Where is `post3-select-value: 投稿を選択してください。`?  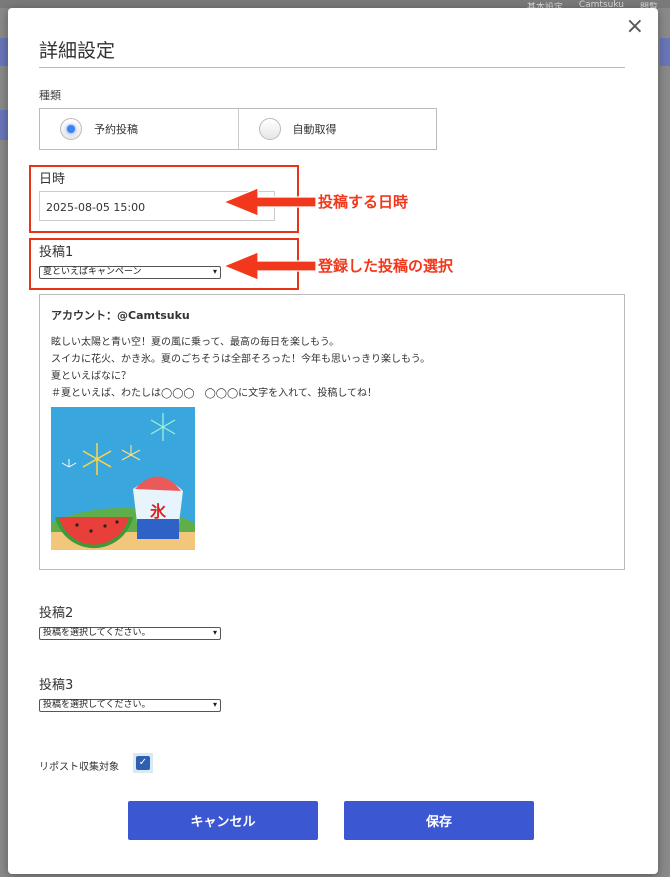 post3-select-value: 投稿を選択してください。 is located at coordinates (97, 705).